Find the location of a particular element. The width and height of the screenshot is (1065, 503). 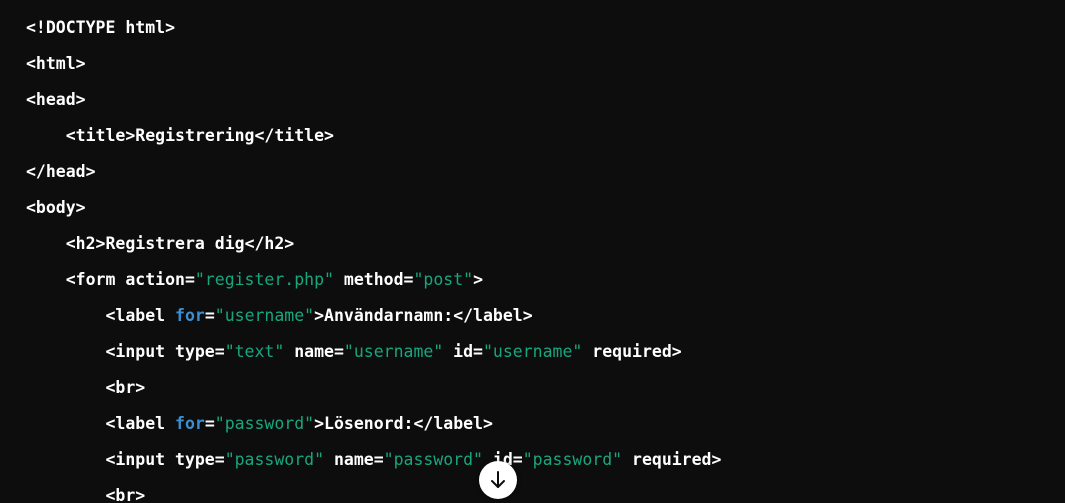

code-token: Registrering is located at coordinates (195, 135).